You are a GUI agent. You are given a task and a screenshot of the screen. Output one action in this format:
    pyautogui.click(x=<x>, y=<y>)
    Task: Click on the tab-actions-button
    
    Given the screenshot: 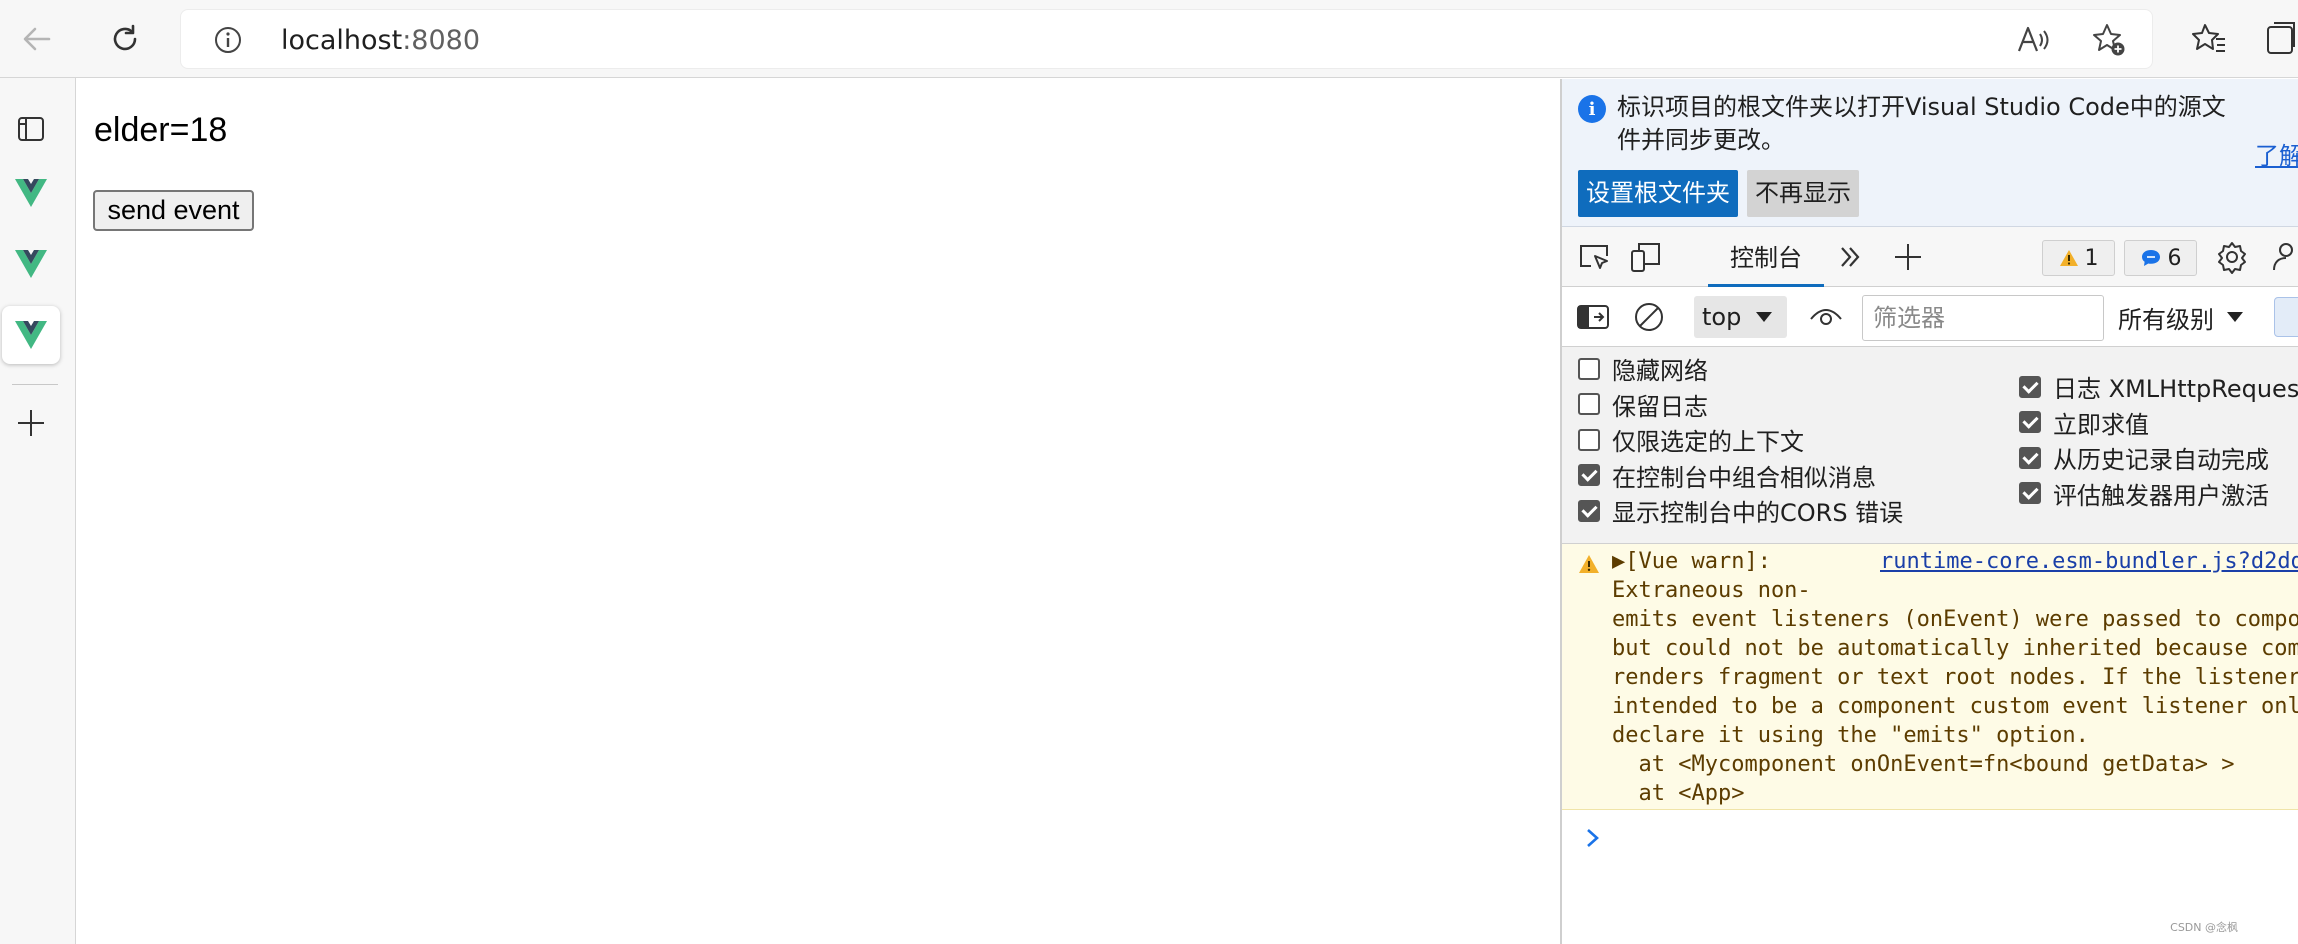 What is the action you would take?
    pyautogui.click(x=31, y=129)
    